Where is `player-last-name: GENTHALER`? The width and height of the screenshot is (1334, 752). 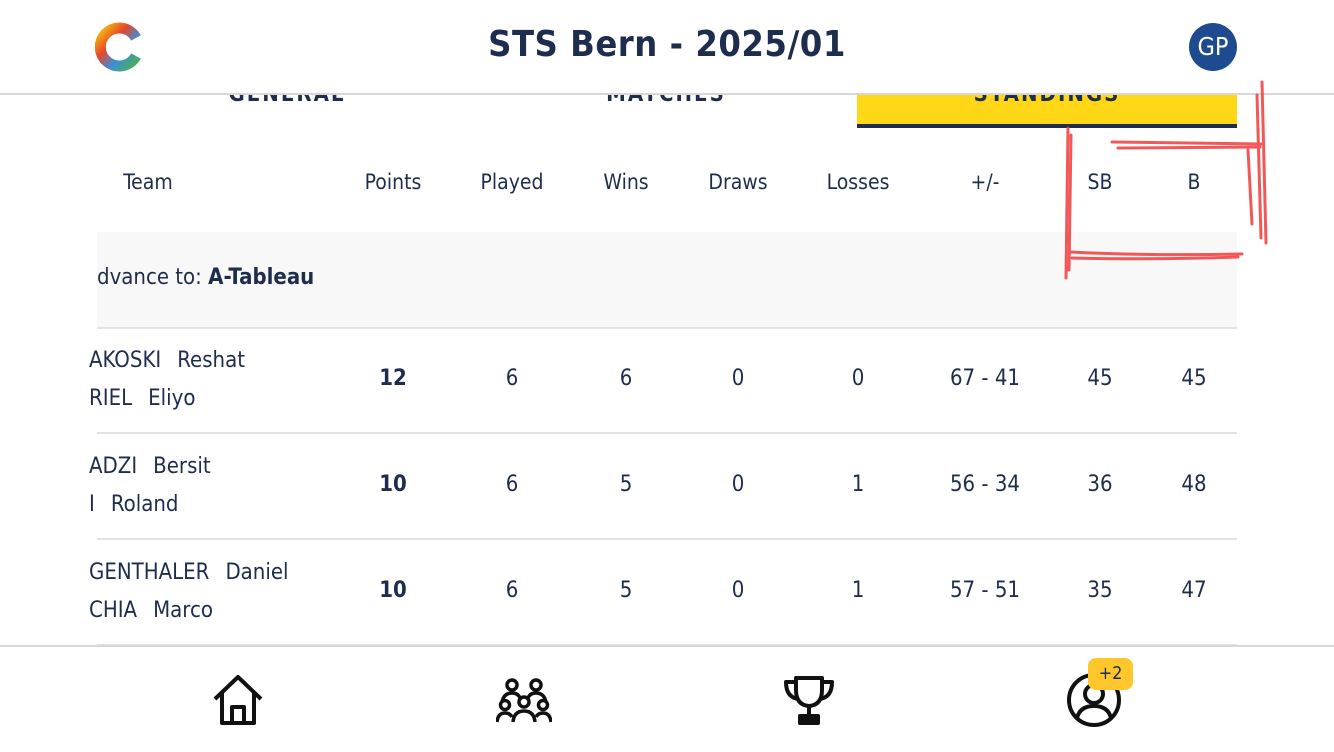 player-last-name: GENTHALER is located at coordinates (149, 572).